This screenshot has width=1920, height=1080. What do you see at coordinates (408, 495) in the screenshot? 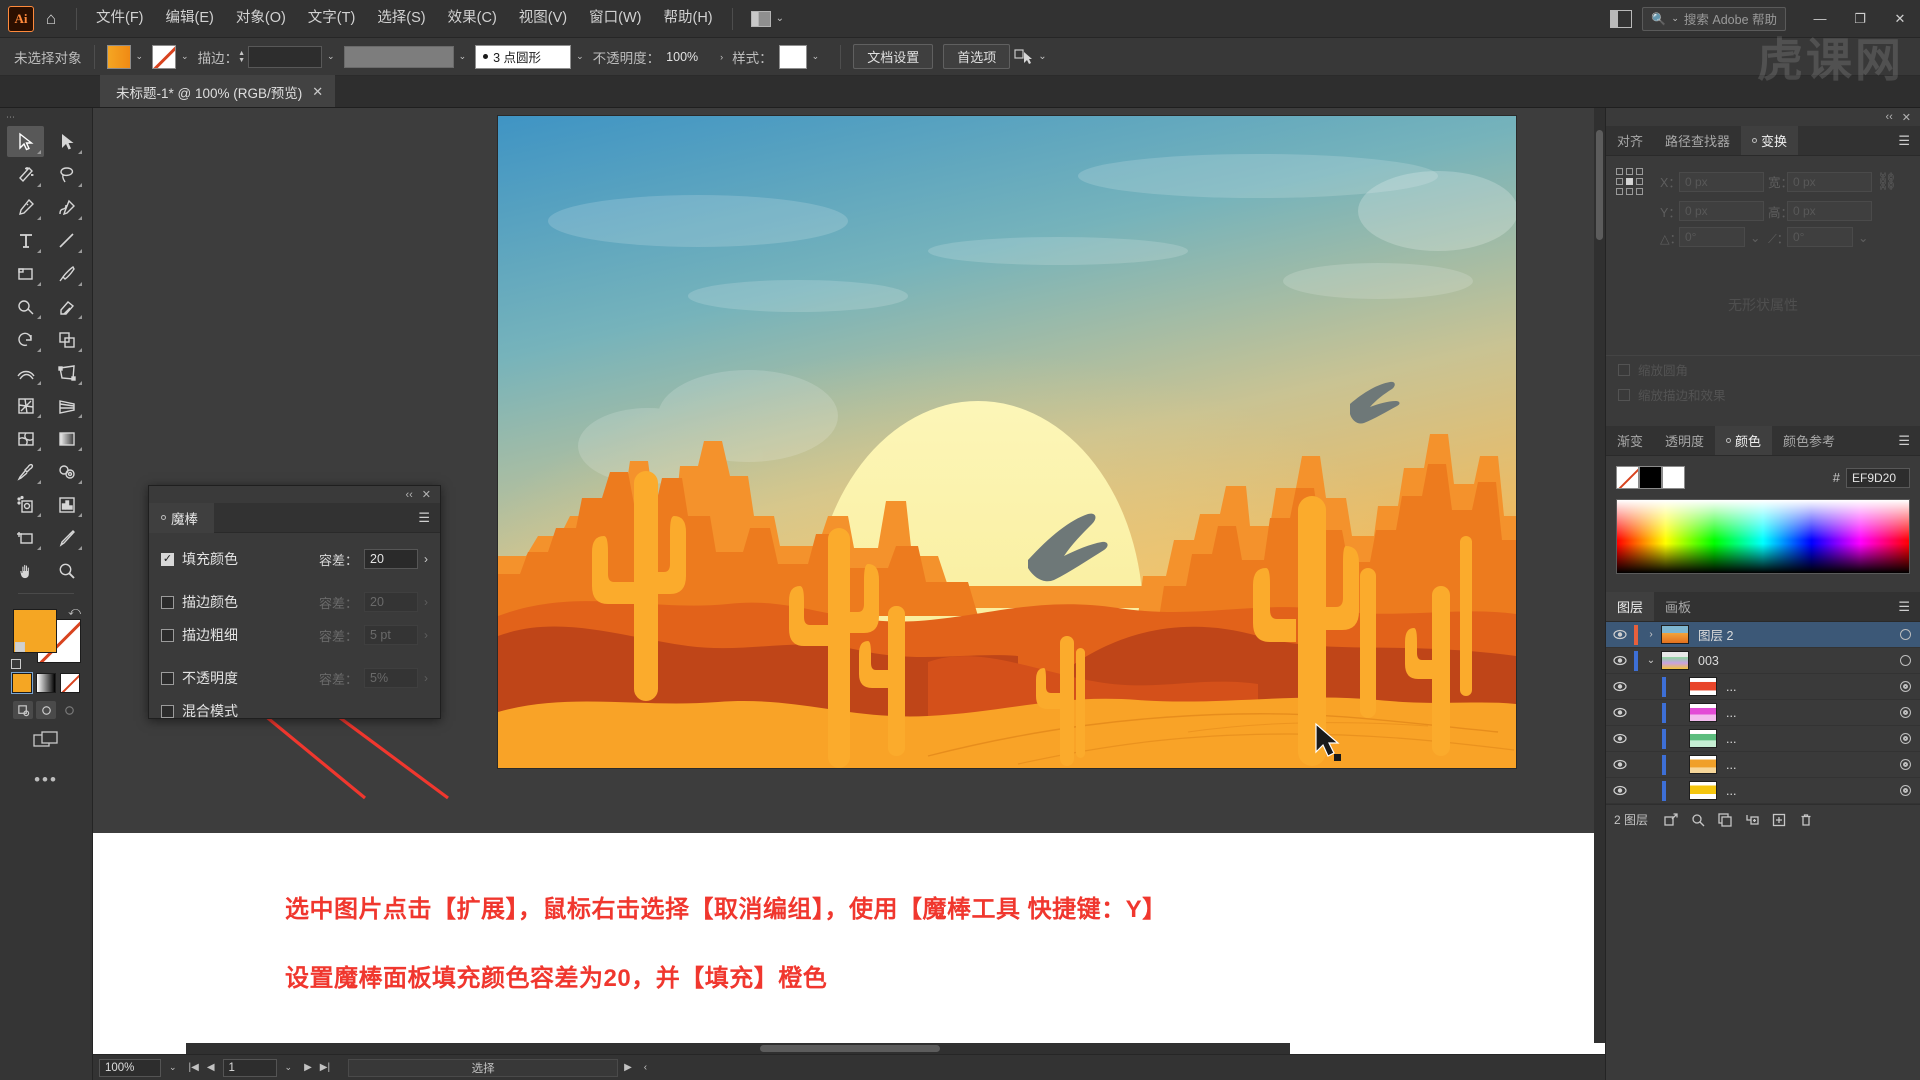
I see `collapse-icon: ‹‹` at bounding box center [408, 495].